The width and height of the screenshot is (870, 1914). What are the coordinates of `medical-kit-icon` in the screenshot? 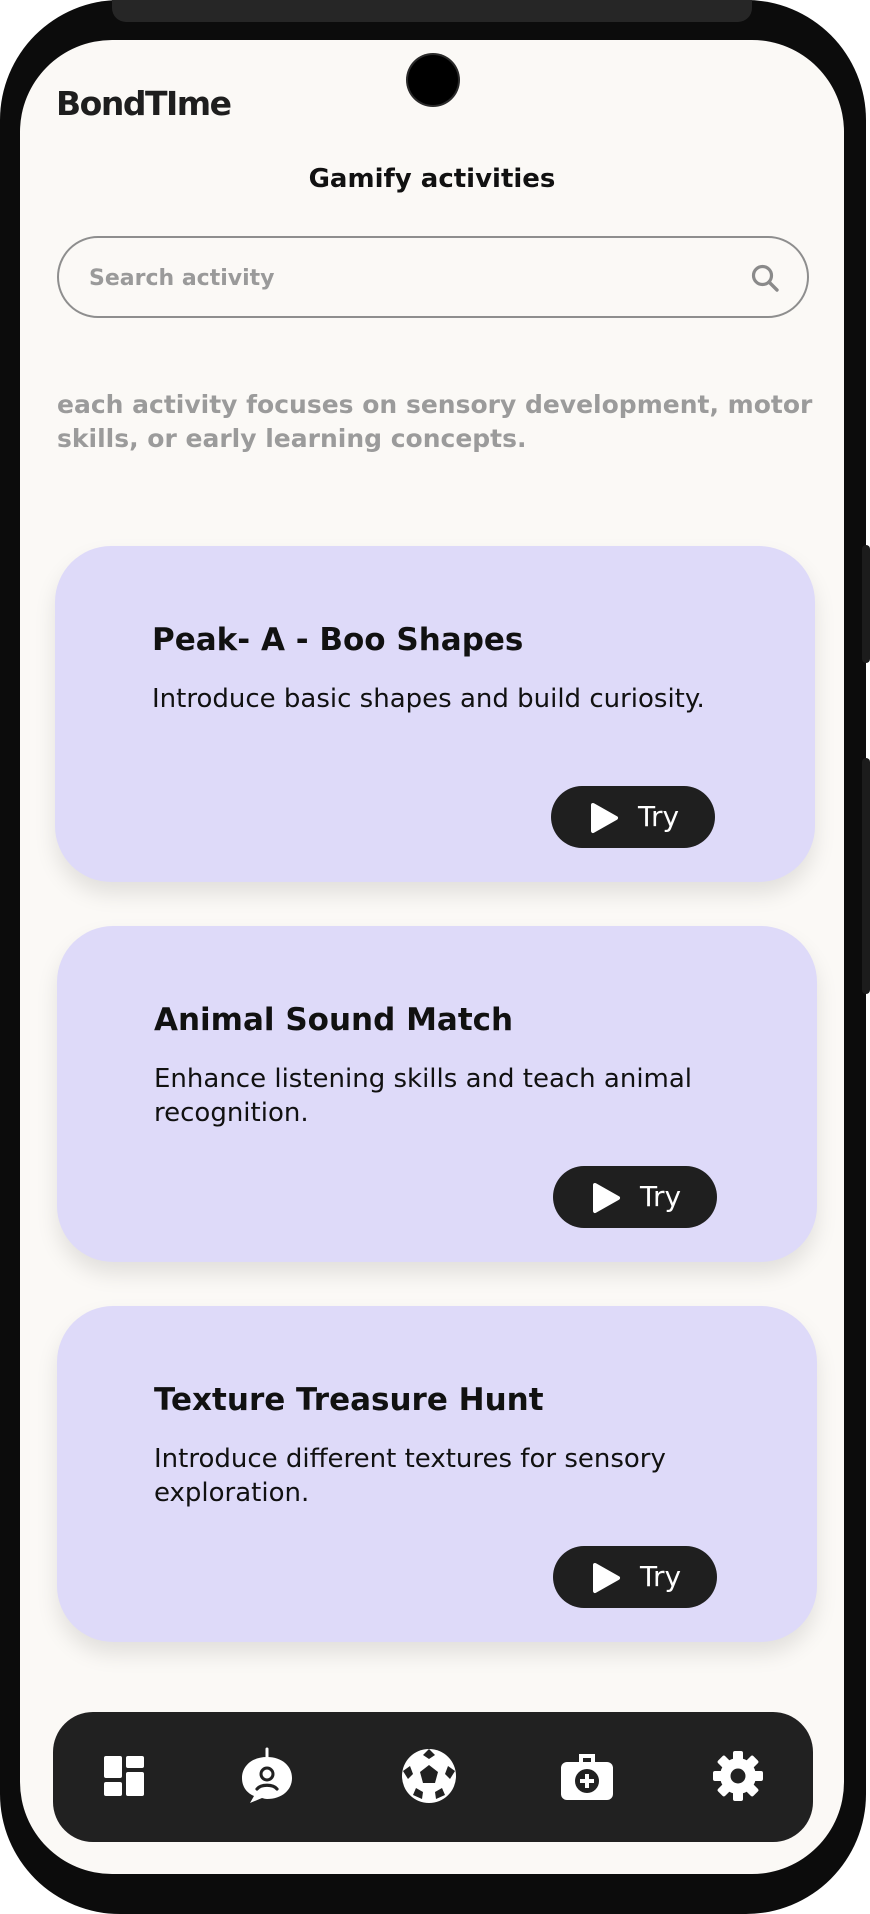 It's located at (587, 1777).